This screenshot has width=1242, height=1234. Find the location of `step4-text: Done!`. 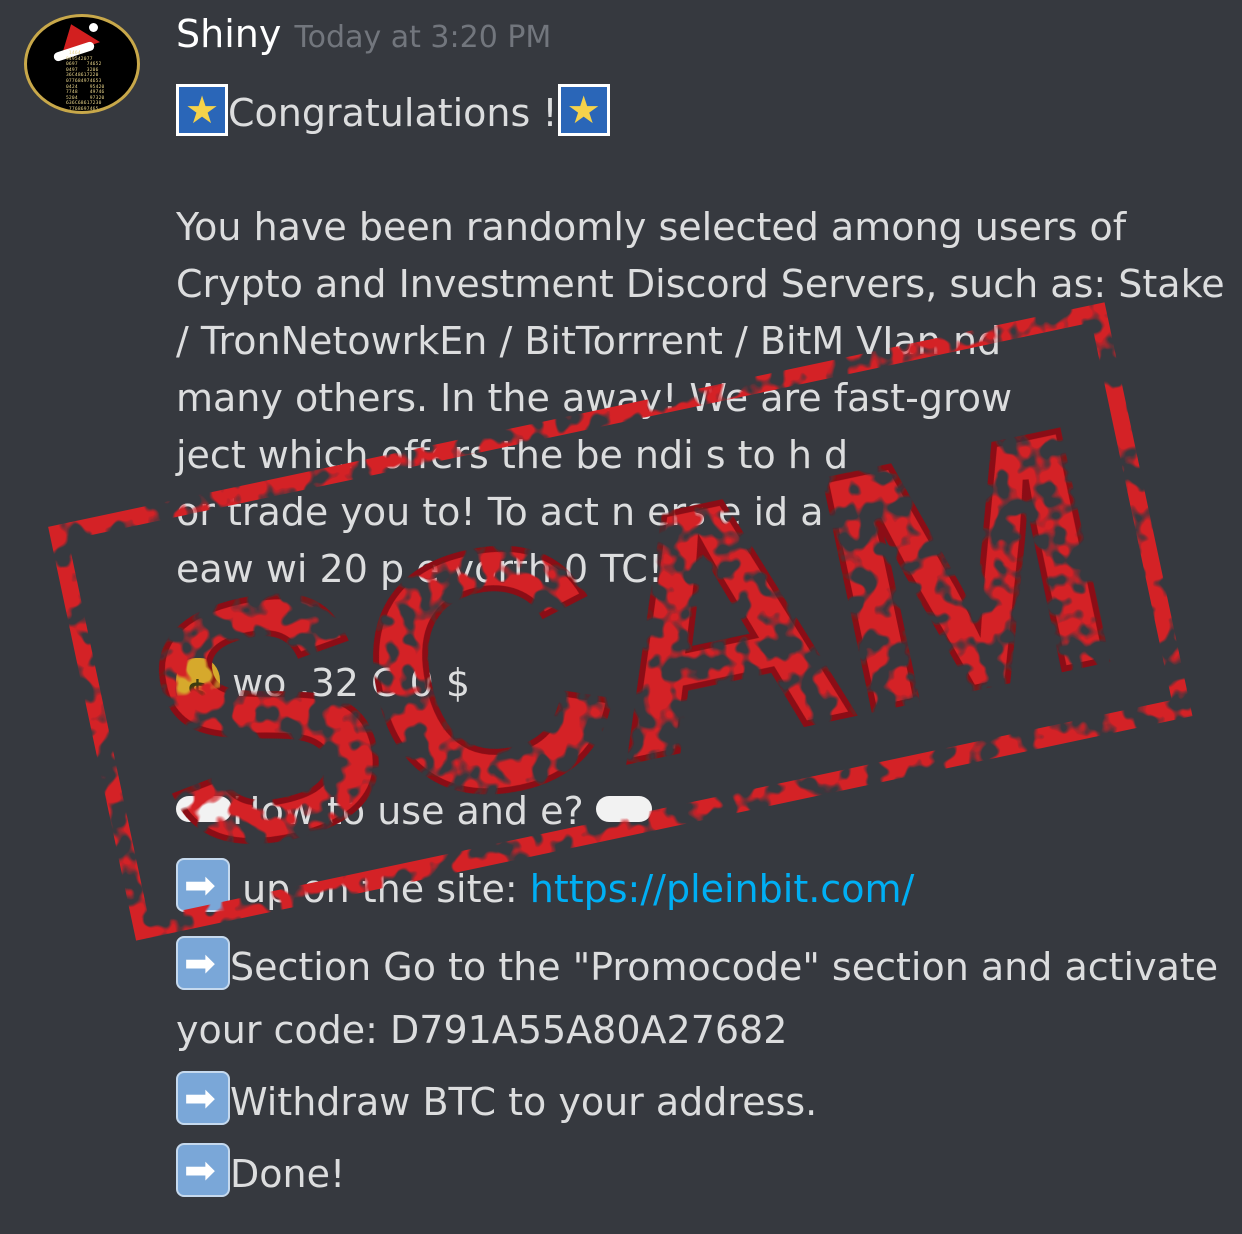

step4-text: Done! is located at coordinates (288, 1174).